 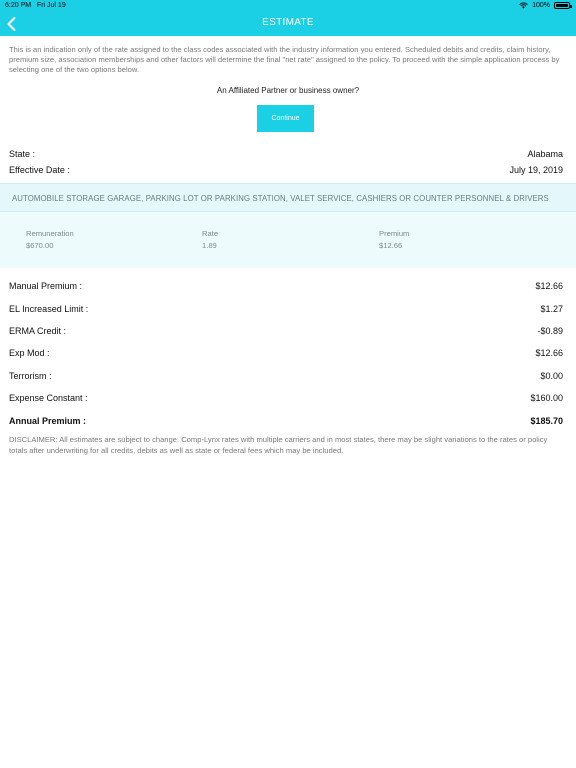 What do you see at coordinates (30, 375) in the screenshot?
I see `row-label: Terrorism :` at bounding box center [30, 375].